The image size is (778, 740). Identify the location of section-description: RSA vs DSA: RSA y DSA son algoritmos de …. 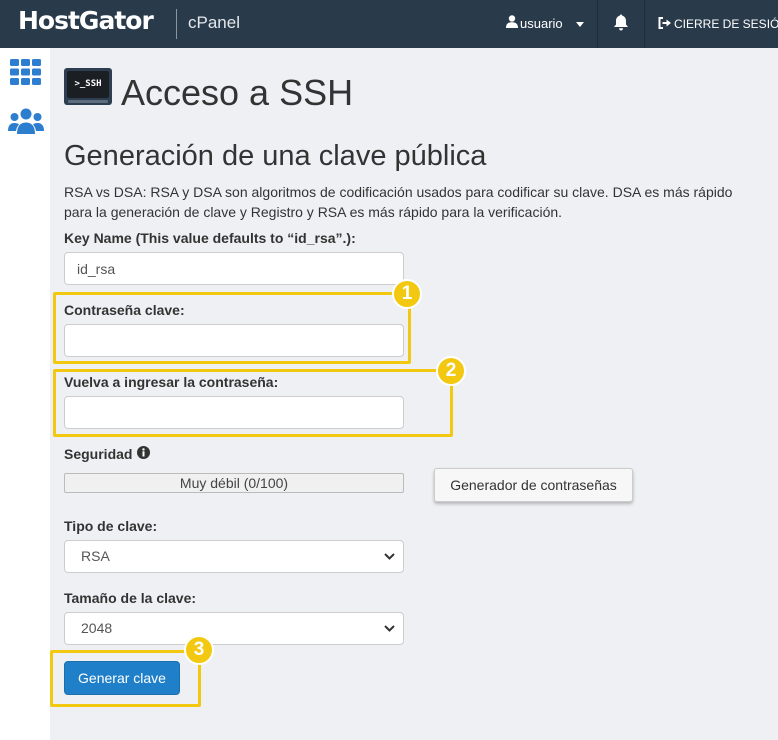
(398, 202).